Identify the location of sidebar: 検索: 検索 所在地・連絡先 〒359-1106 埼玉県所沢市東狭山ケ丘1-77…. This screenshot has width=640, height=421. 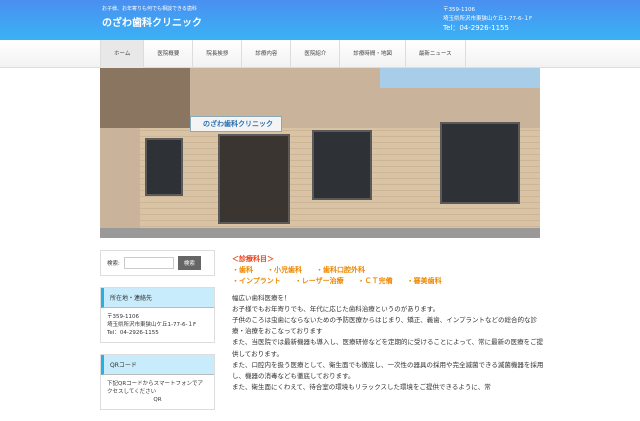
(157, 335).